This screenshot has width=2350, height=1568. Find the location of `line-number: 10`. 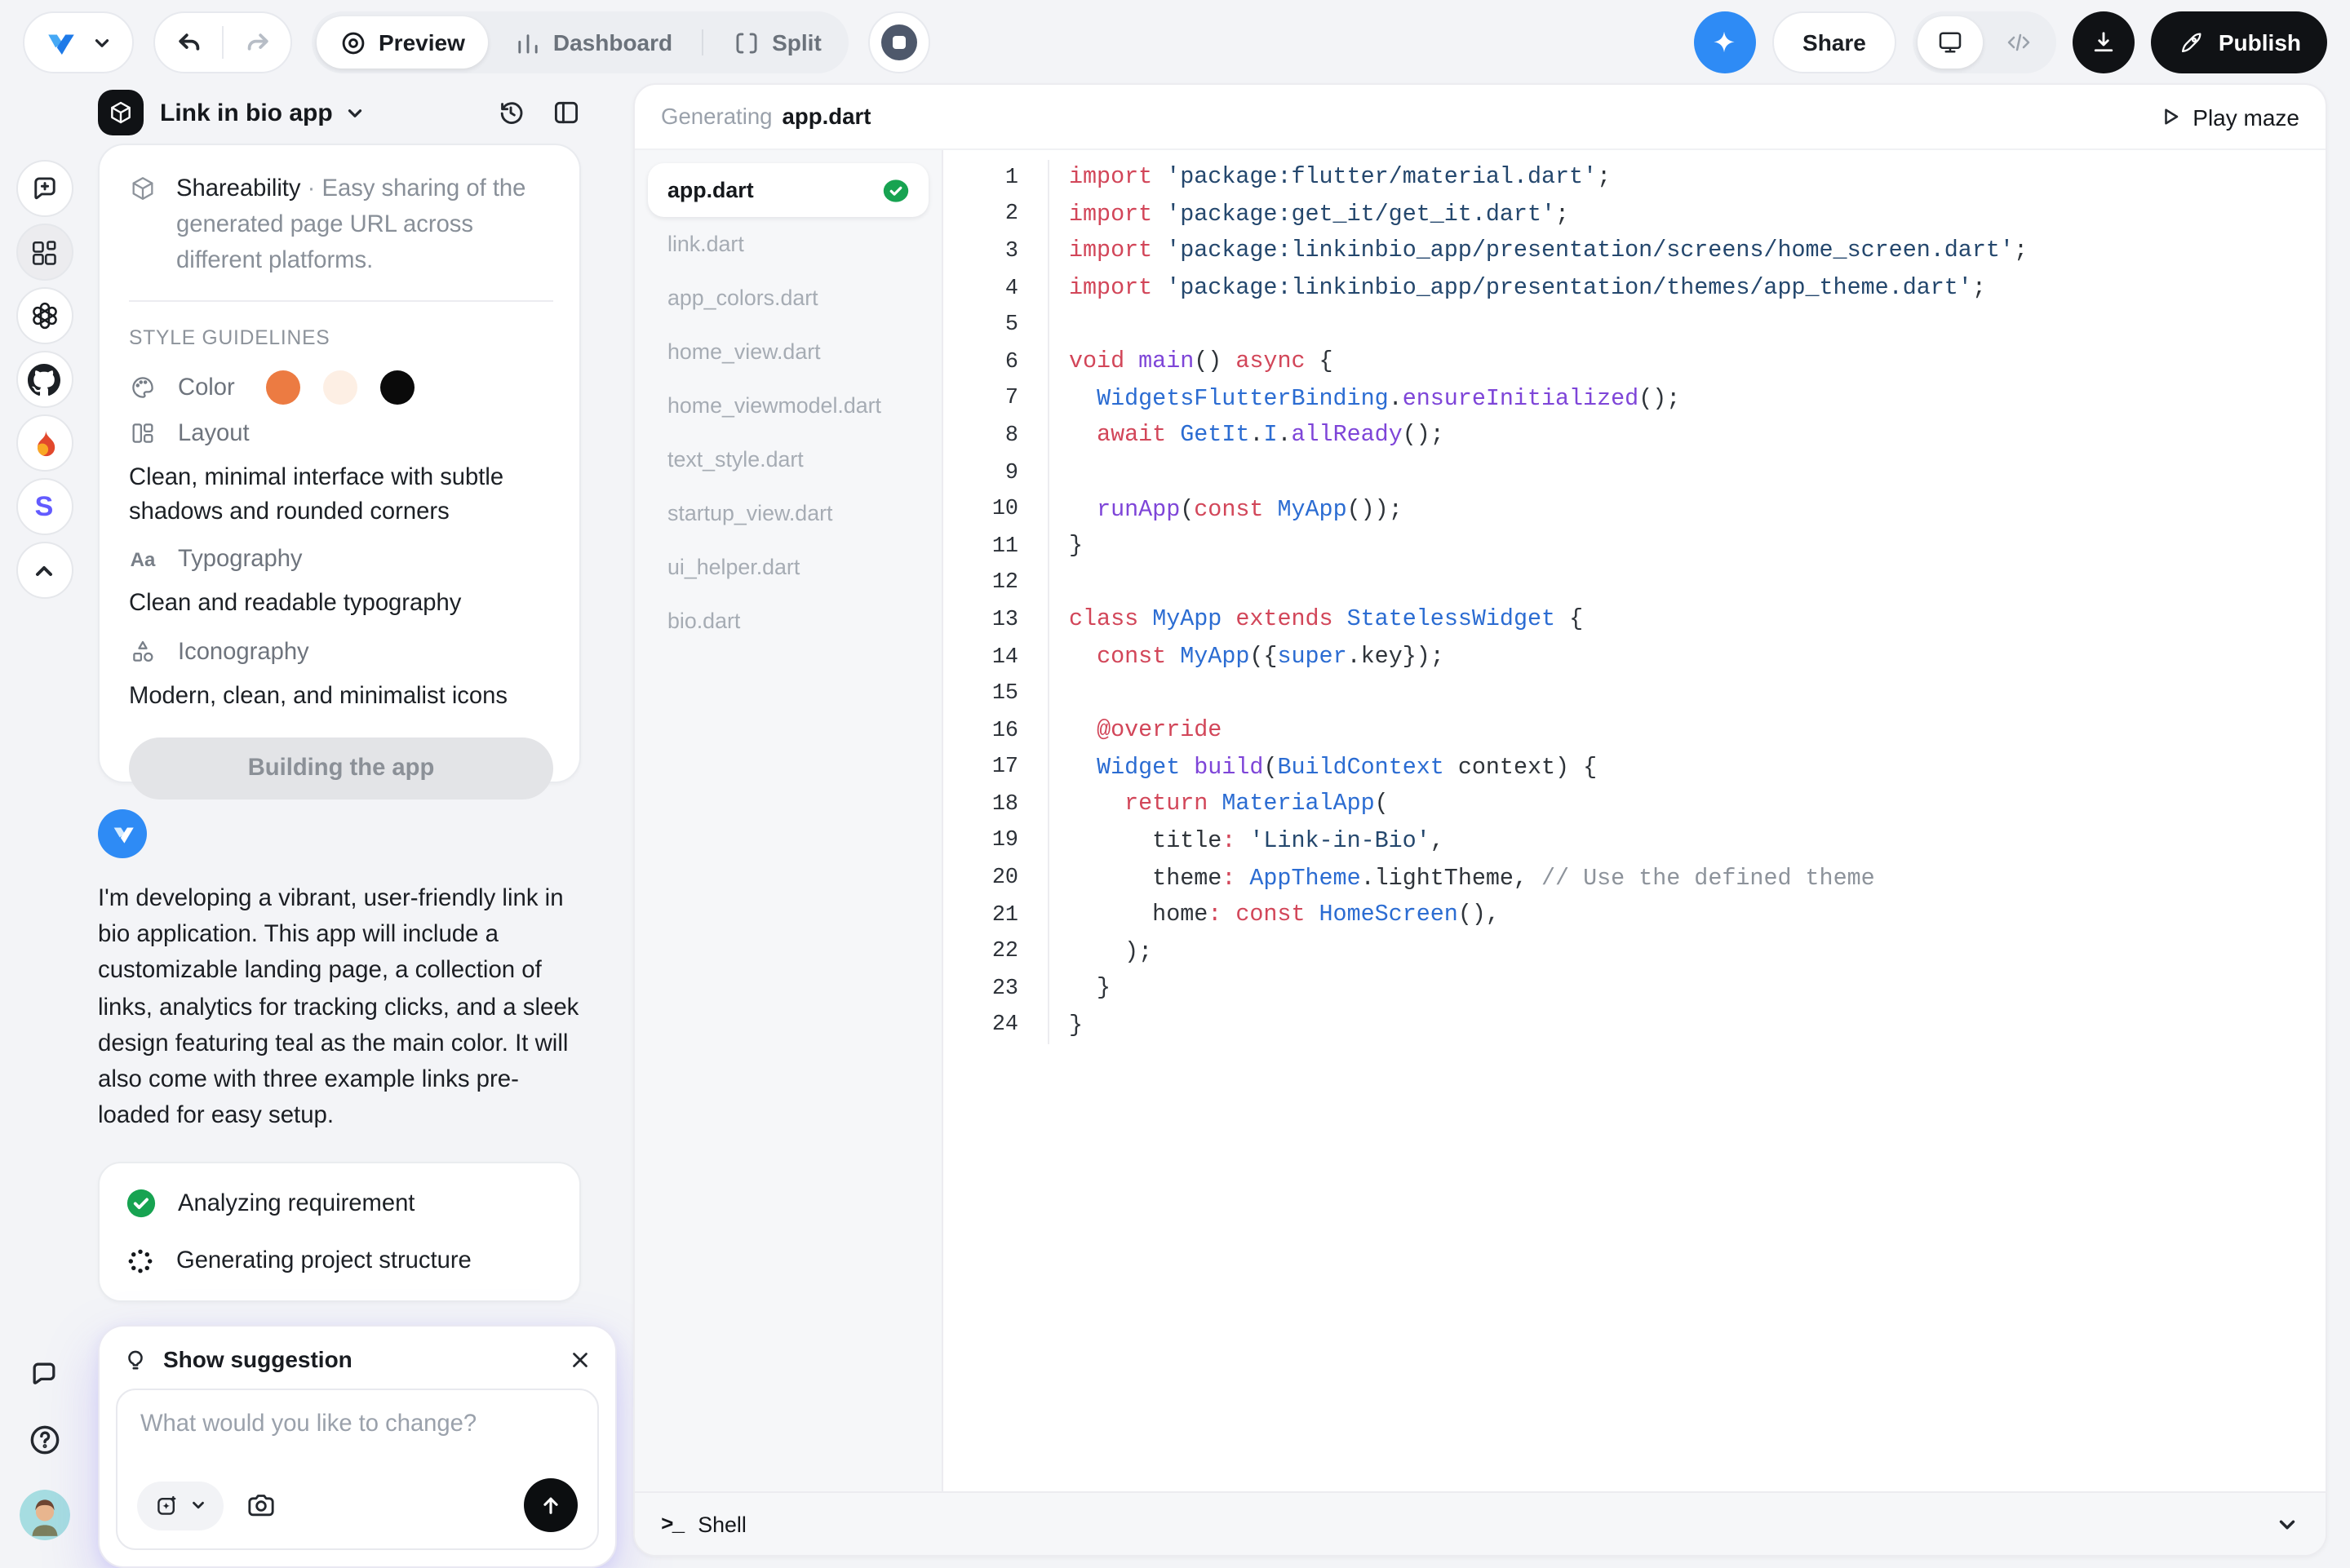

line-number: 10 is located at coordinates (1004, 511).